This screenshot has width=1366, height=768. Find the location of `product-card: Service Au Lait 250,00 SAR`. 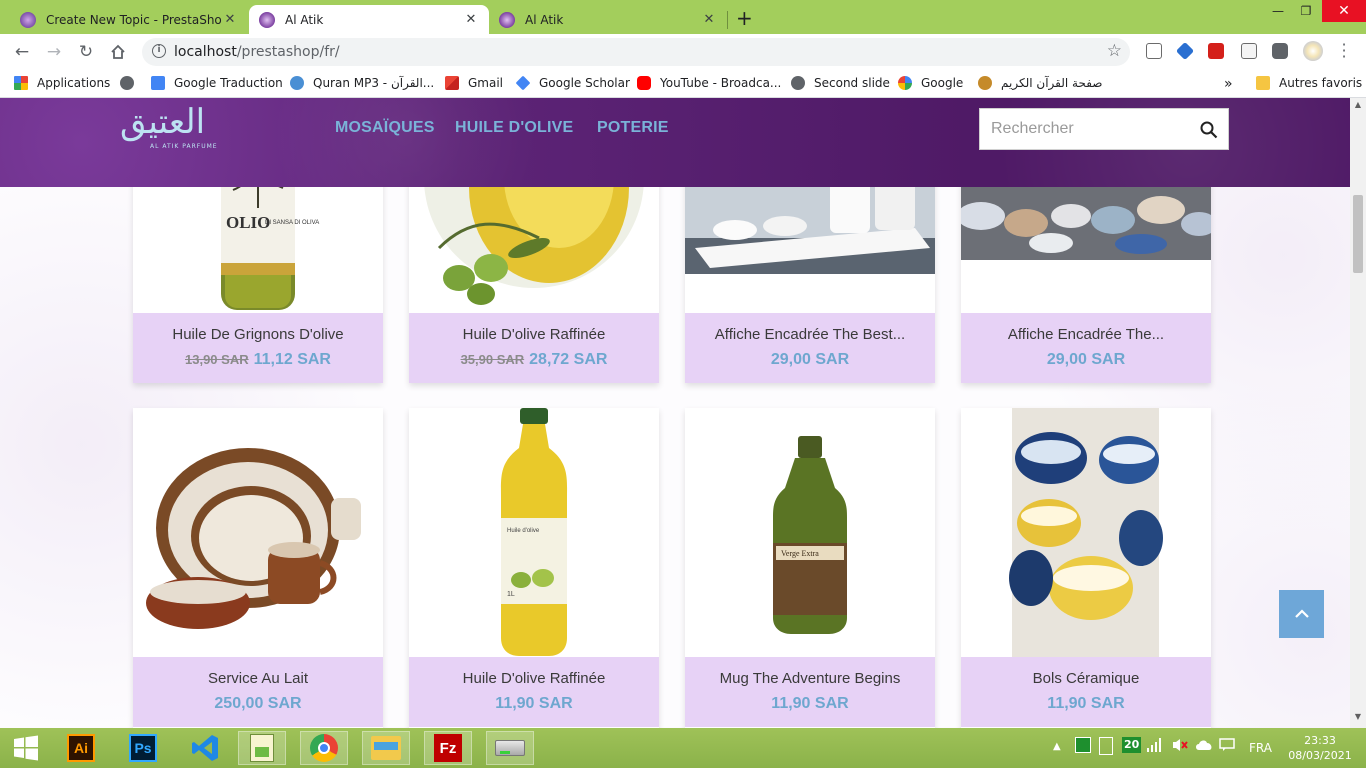

product-card: Service Au Lait 250,00 SAR is located at coordinates (258, 568).